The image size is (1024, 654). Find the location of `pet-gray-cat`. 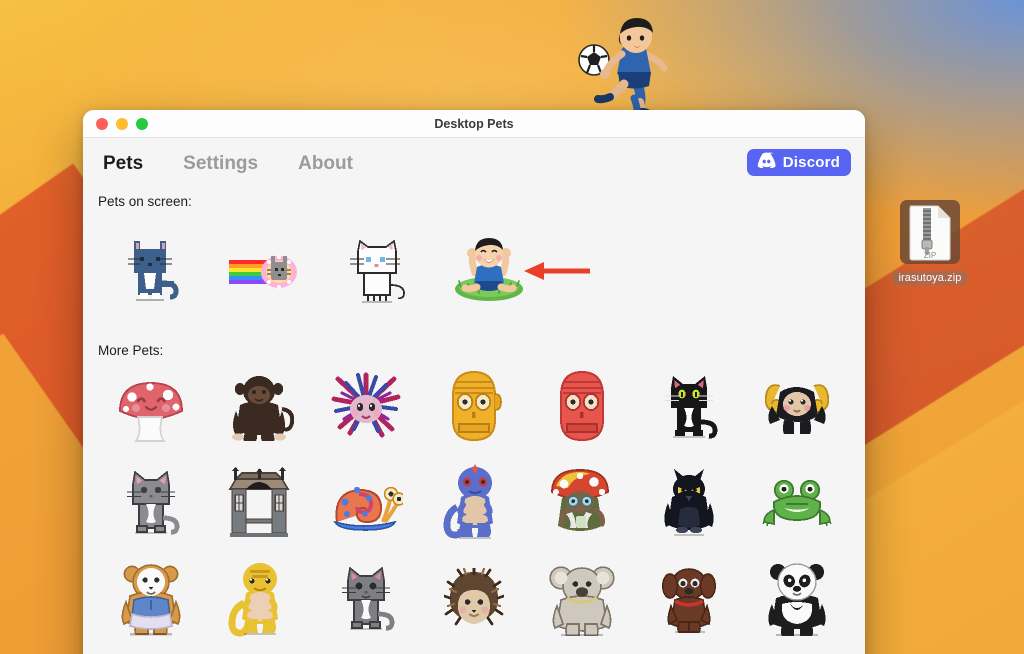

pet-gray-cat is located at coordinates (151, 502).